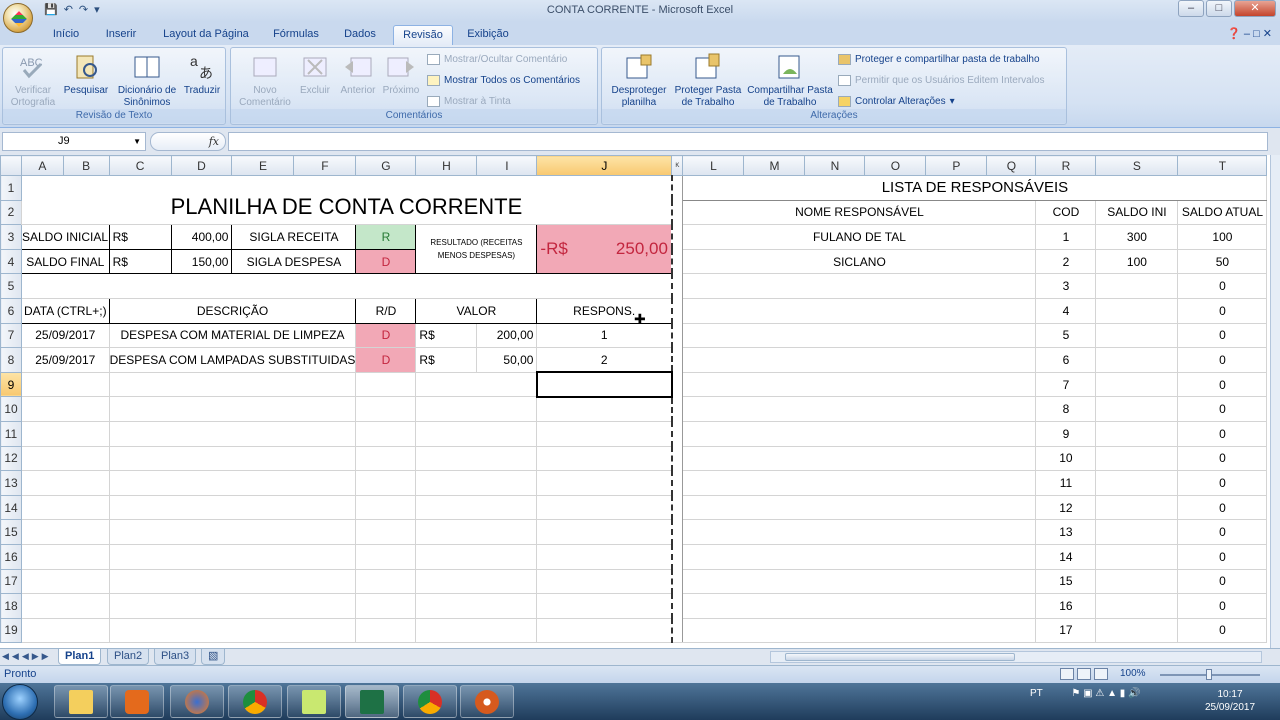 The image size is (1280, 720). What do you see at coordinates (140, 237) in the screenshot?
I see `saldo-inicial-currency: R$` at bounding box center [140, 237].